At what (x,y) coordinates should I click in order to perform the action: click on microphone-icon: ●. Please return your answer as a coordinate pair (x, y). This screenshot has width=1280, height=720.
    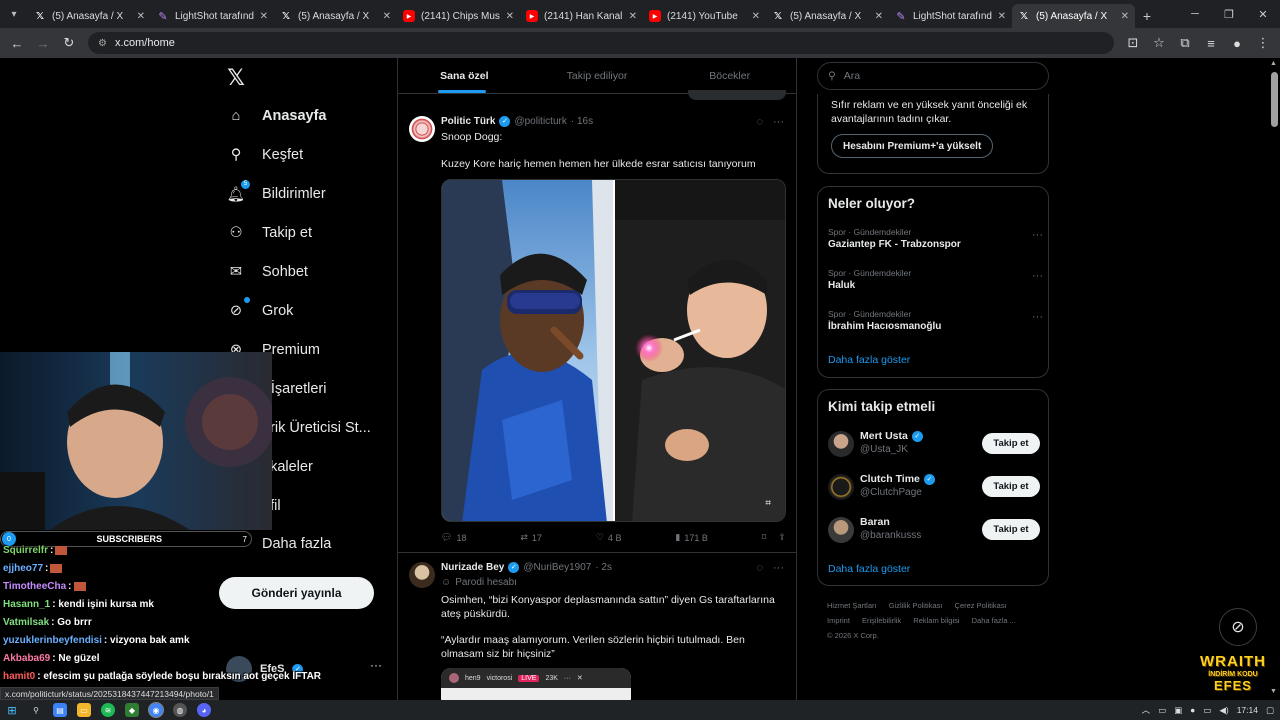
    Looking at the image, I should click on (1192, 710).